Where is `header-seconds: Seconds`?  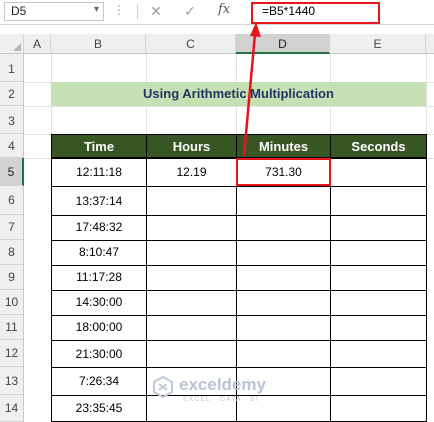
header-seconds: Seconds is located at coordinates (378, 146).